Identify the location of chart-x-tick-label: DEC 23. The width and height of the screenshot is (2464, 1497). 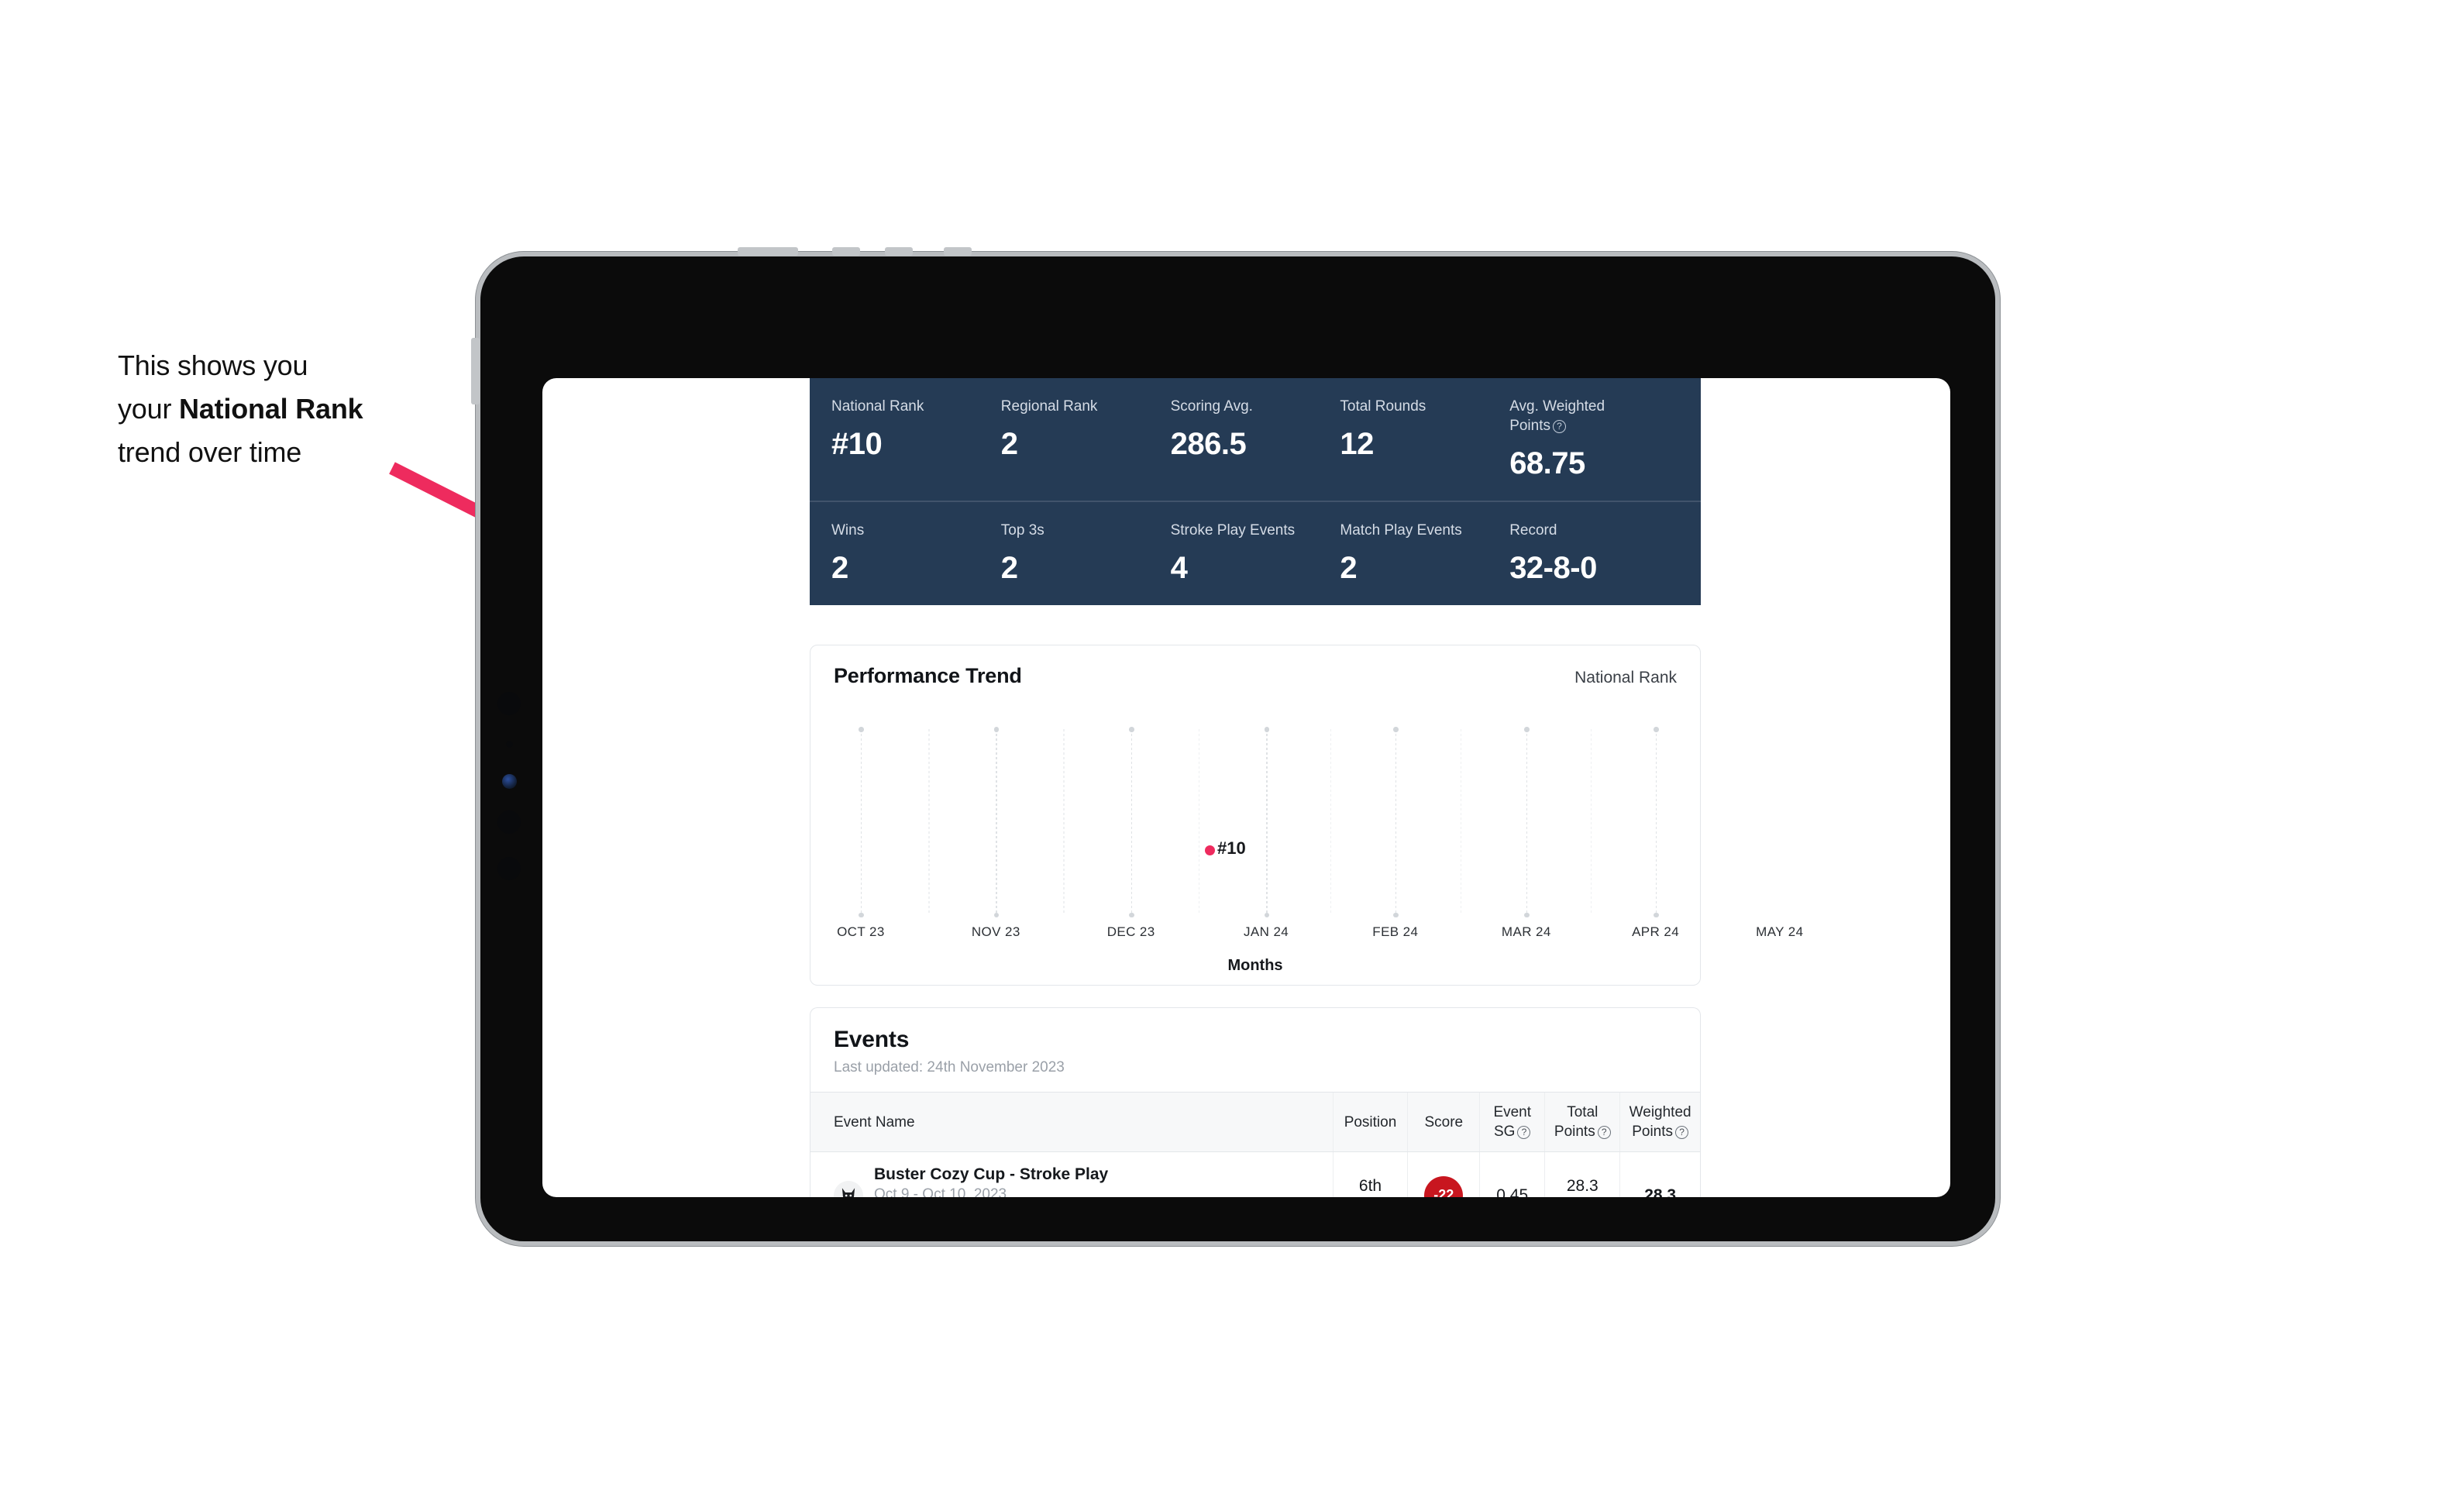
(1130, 932).